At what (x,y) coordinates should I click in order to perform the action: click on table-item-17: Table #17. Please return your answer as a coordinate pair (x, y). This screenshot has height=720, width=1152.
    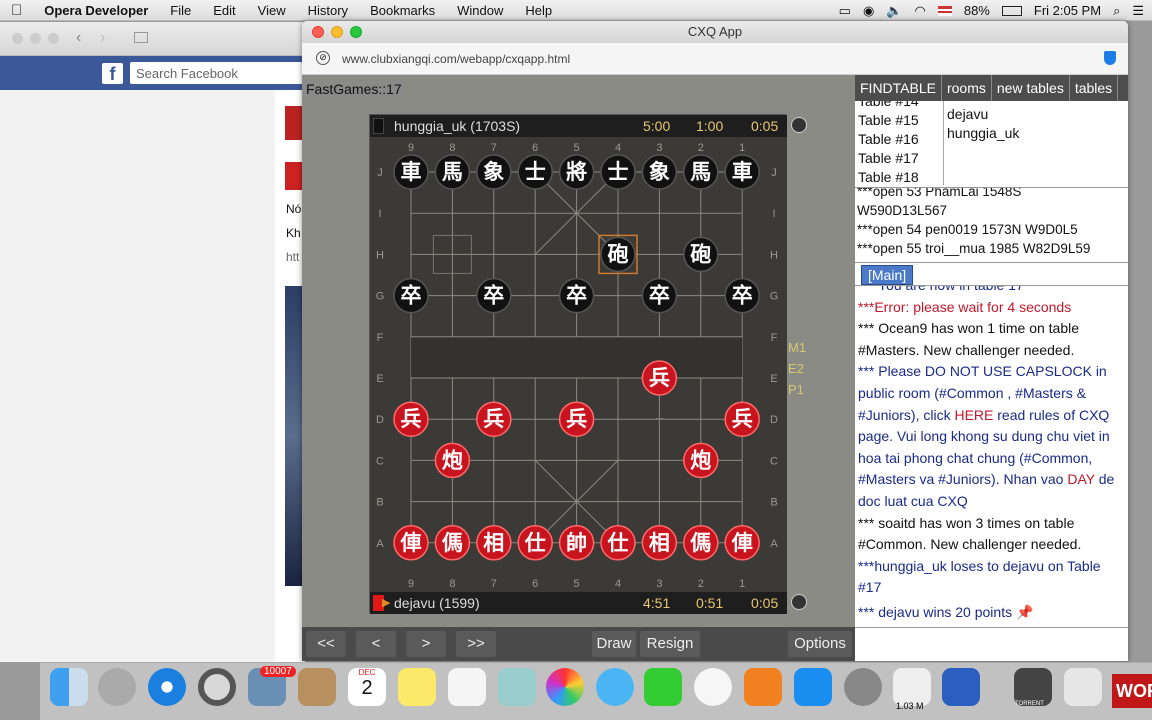
    Looking at the image, I should click on (899, 158).